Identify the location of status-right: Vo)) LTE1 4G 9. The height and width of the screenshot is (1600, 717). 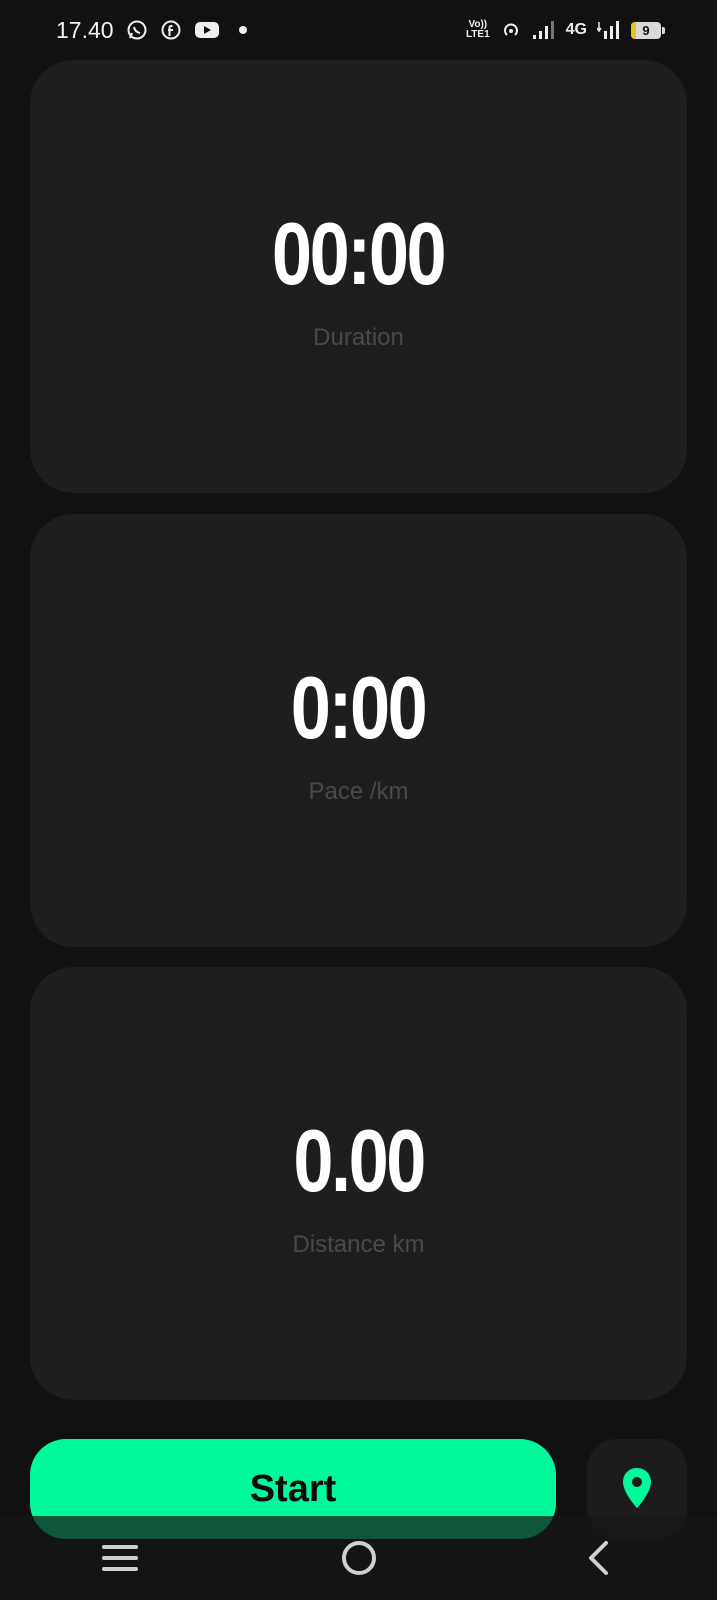
(565, 30).